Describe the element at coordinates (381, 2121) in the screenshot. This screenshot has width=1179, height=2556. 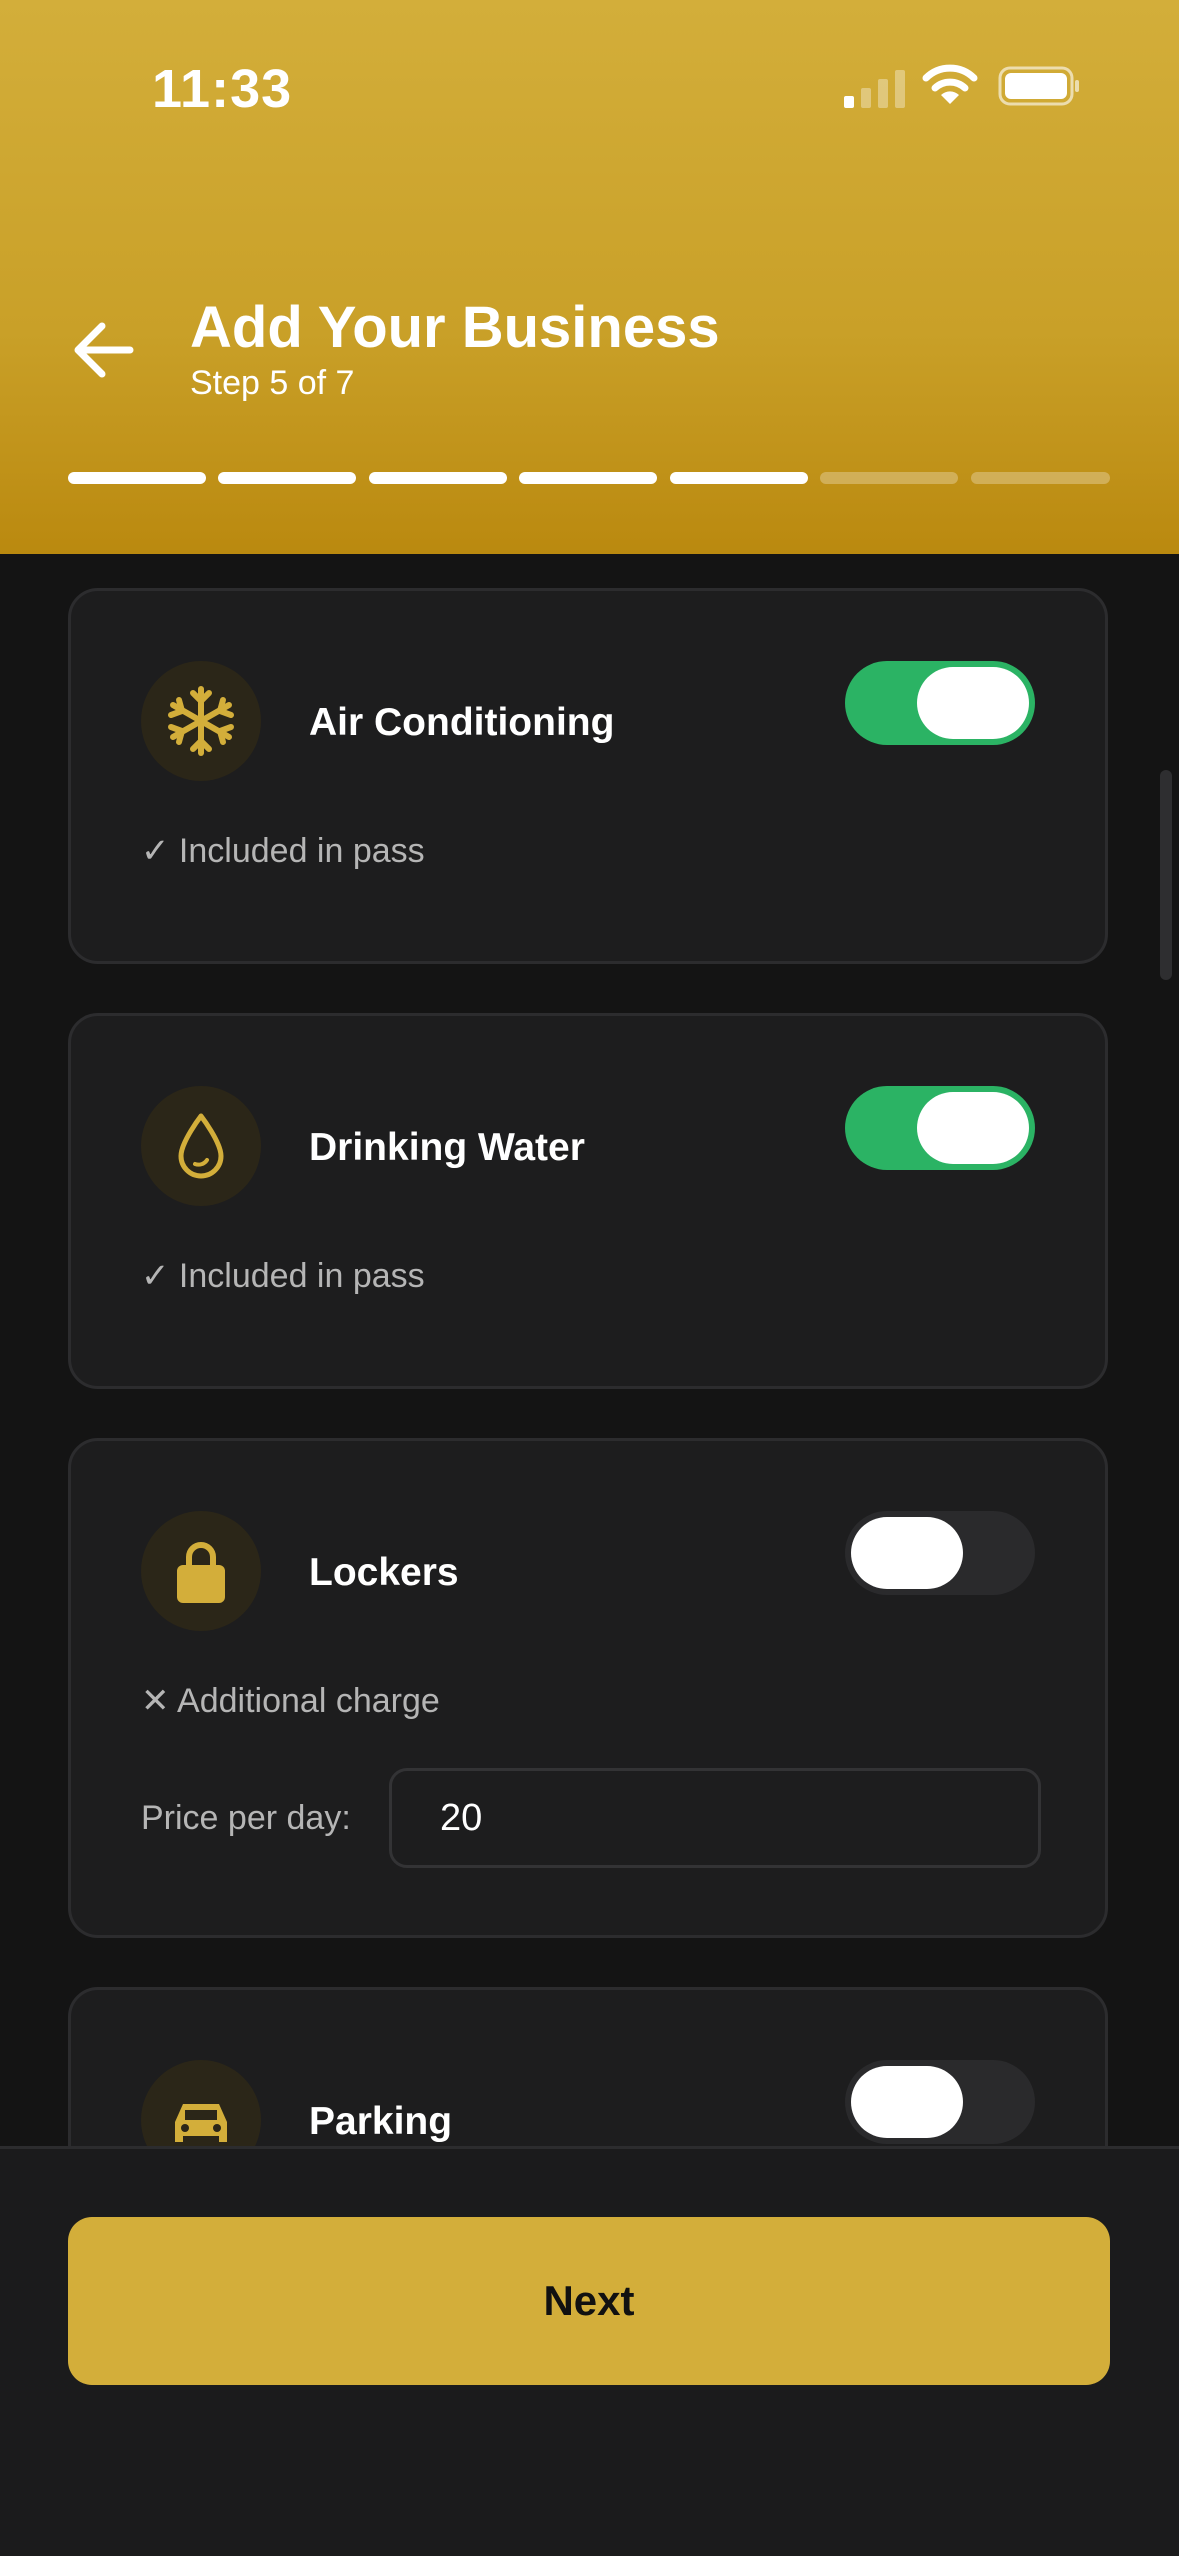
I see `amenity-name: Parking` at that location.